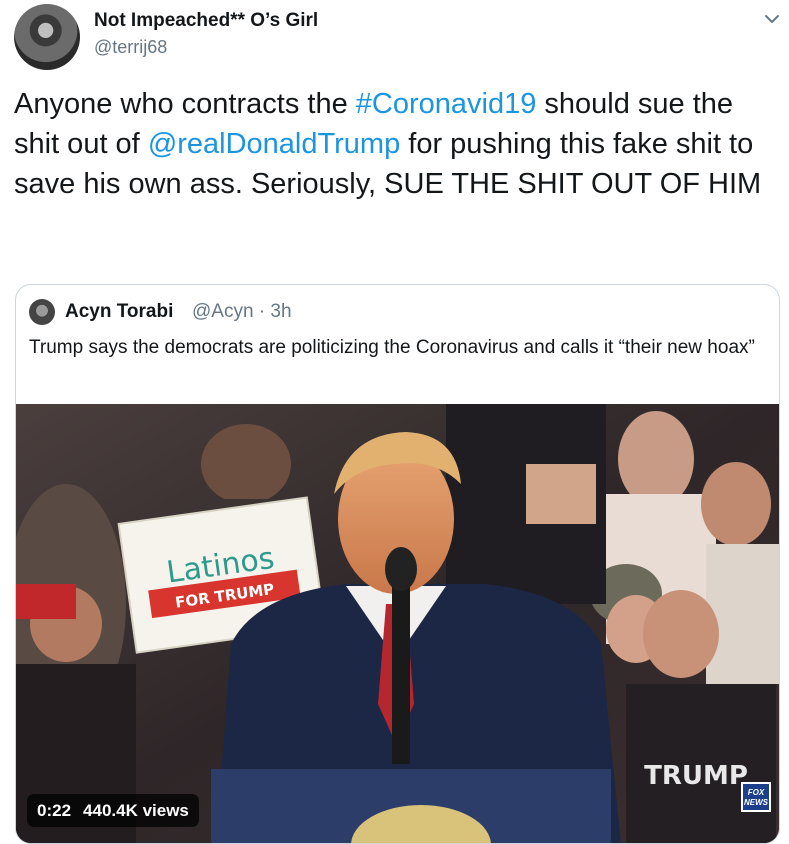 Image resolution: width=789 pixels, height=844 pixels. What do you see at coordinates (136, 810) in the screenshot?
I see `video-views: 440.4K views` at bounding box center [136, 810].